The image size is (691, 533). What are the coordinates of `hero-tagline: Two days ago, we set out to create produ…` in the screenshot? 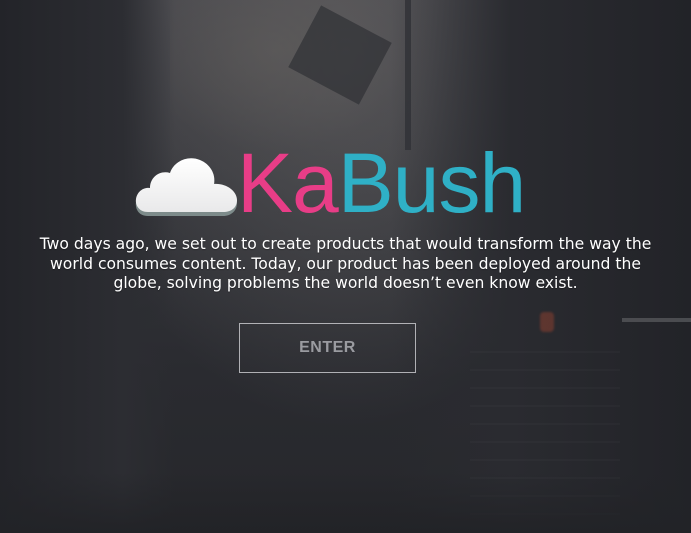 It's located at (345, 263).